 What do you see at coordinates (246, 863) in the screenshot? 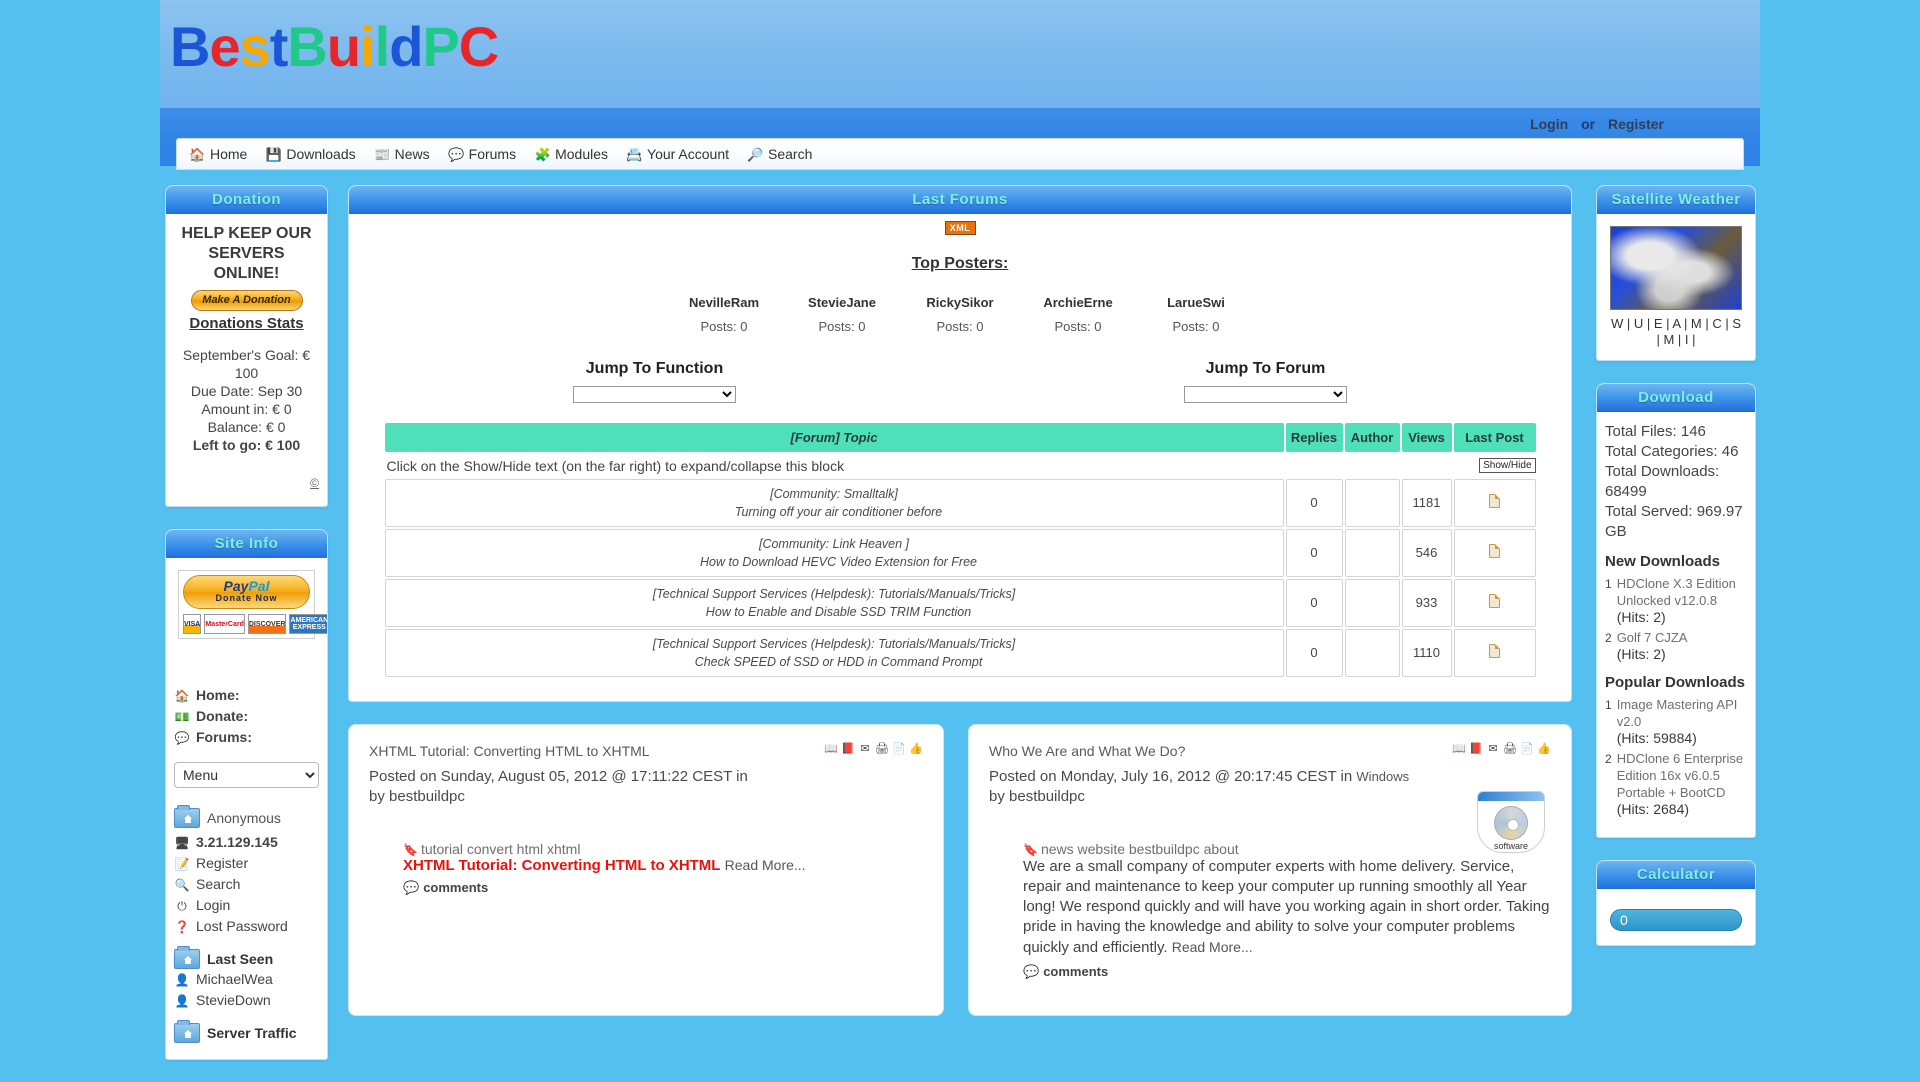
I see `account-link-register: 📝 Register` at bounding box center [246, 863].